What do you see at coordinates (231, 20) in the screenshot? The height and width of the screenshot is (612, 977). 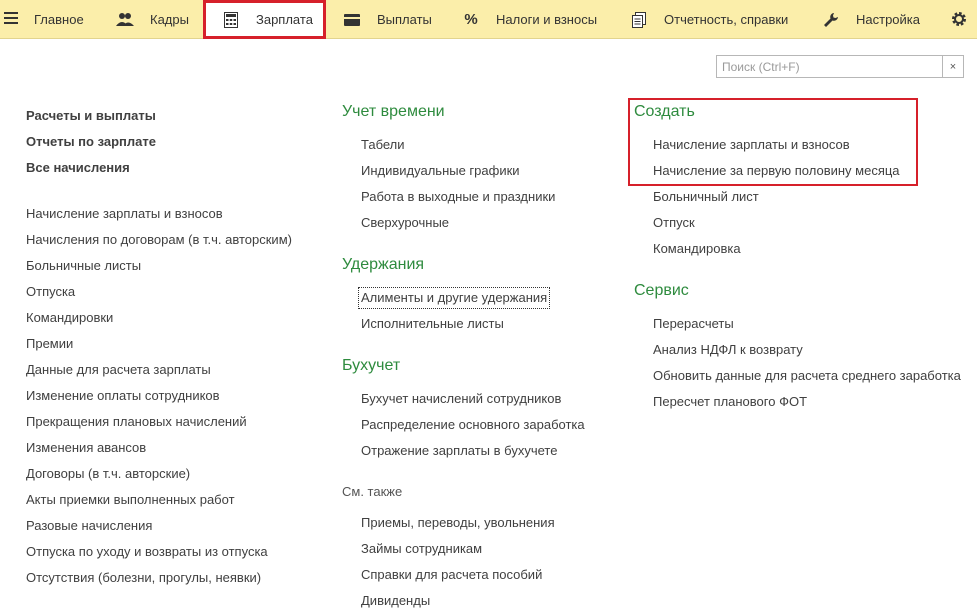 I see `calculator-icon` at bounding box center [231, 20].